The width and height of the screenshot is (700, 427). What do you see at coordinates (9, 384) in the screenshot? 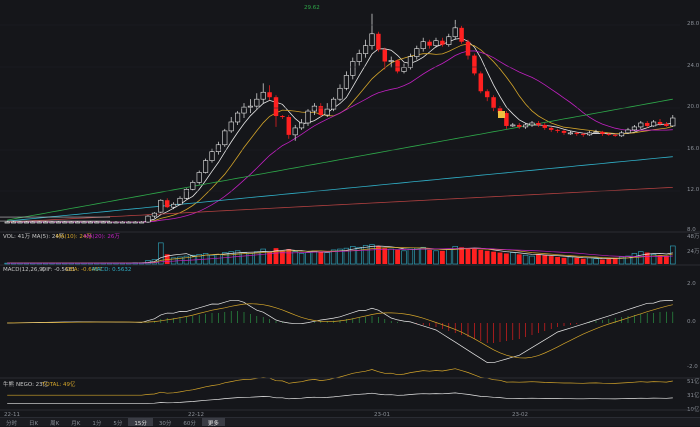
I see `nego-legend-name: 牛熊` at bounding box center [9, 384].